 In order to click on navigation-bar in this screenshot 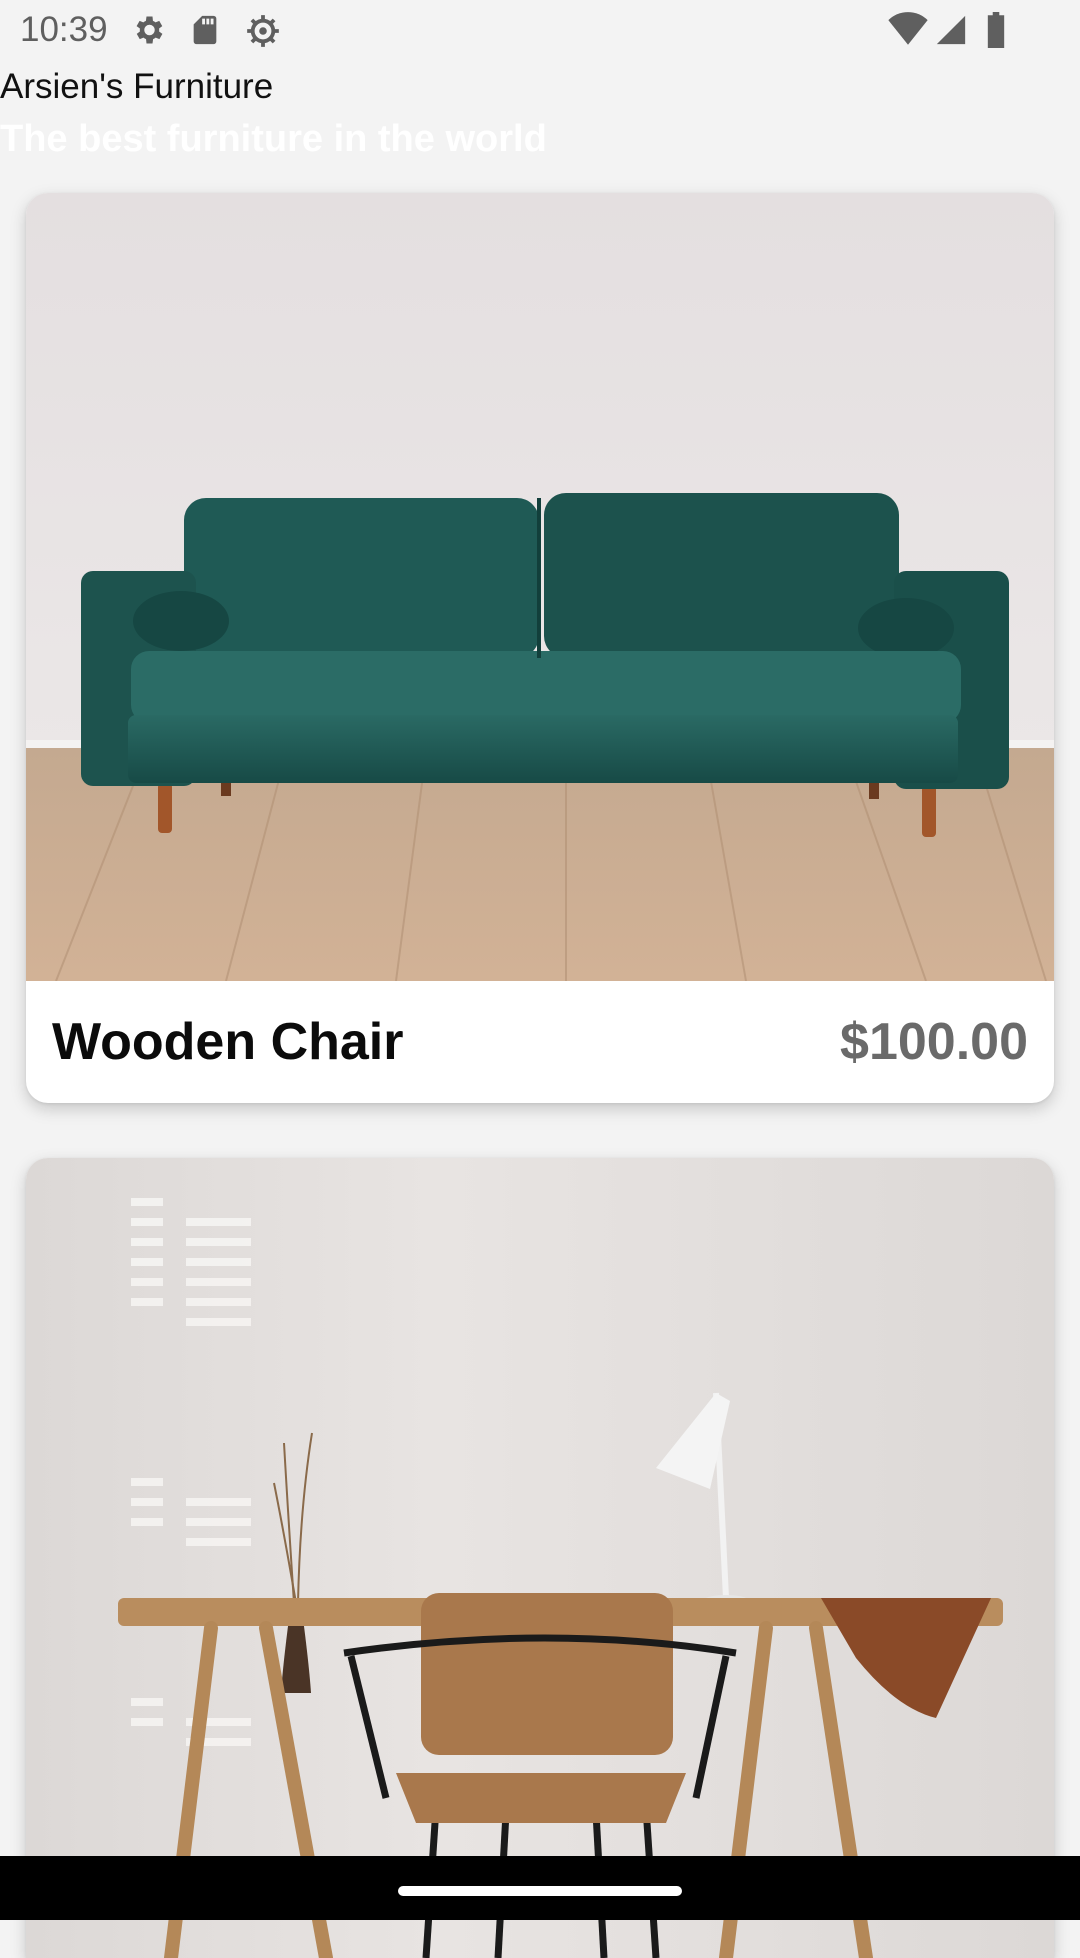, I will do `click(540, 1888)`.